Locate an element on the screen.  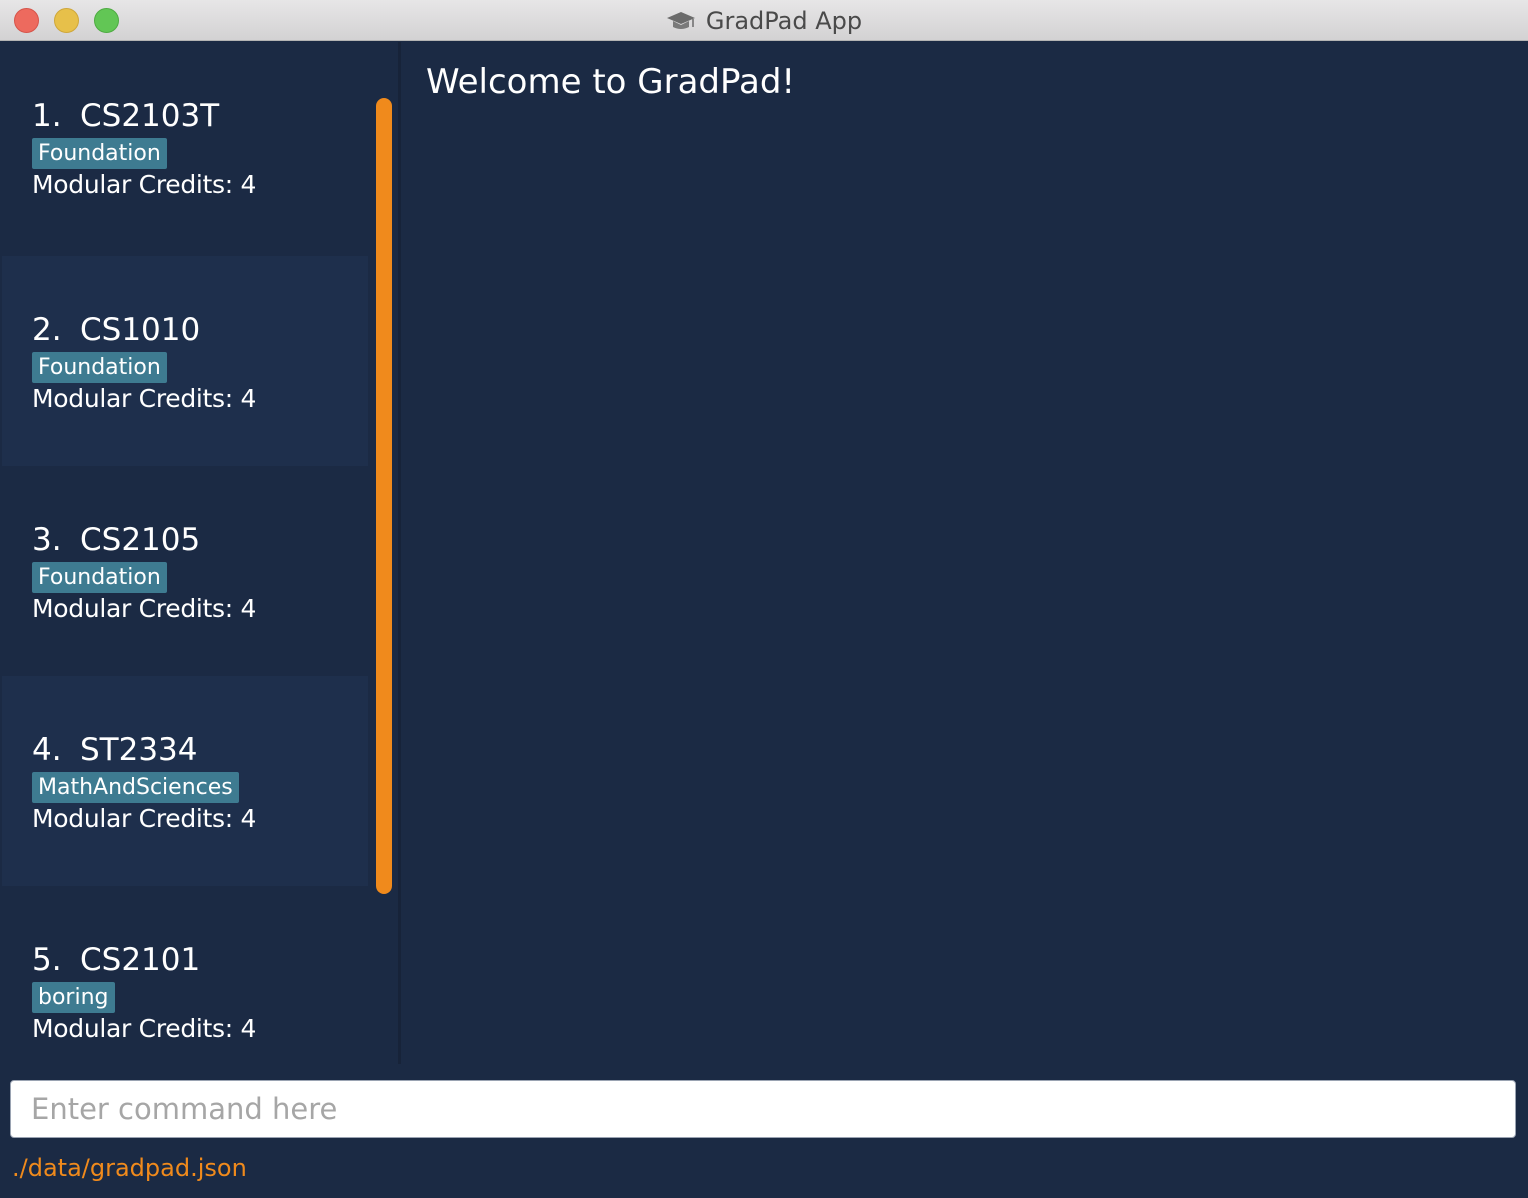
window-title: GradPad App is located at coordinates (784, 20).